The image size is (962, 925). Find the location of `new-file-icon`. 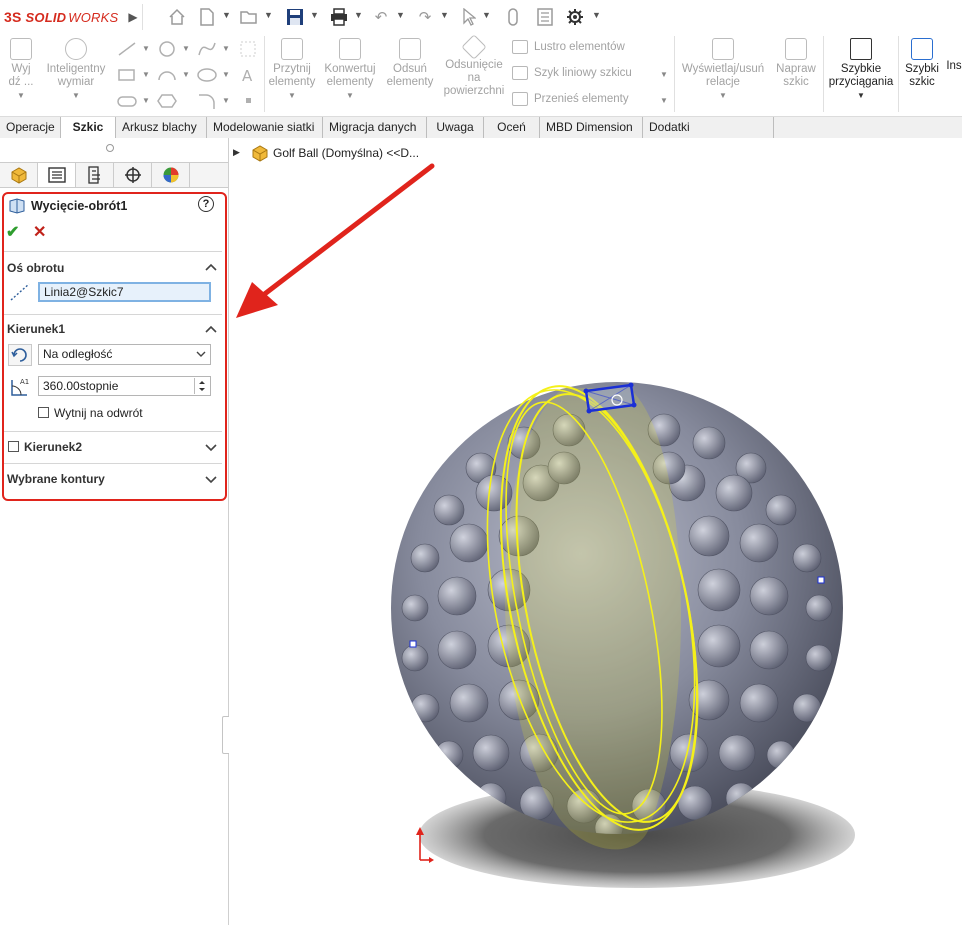

new-file-icon is located at coordinates (207, 17).